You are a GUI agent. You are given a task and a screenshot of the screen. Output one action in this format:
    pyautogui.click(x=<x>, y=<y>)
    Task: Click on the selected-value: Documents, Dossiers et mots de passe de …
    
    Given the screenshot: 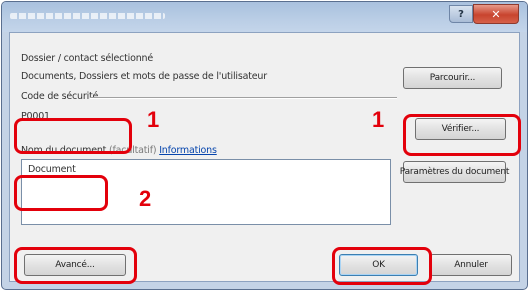 What is the action you would take?
    pyautogui.click(x=144, y=76)
    